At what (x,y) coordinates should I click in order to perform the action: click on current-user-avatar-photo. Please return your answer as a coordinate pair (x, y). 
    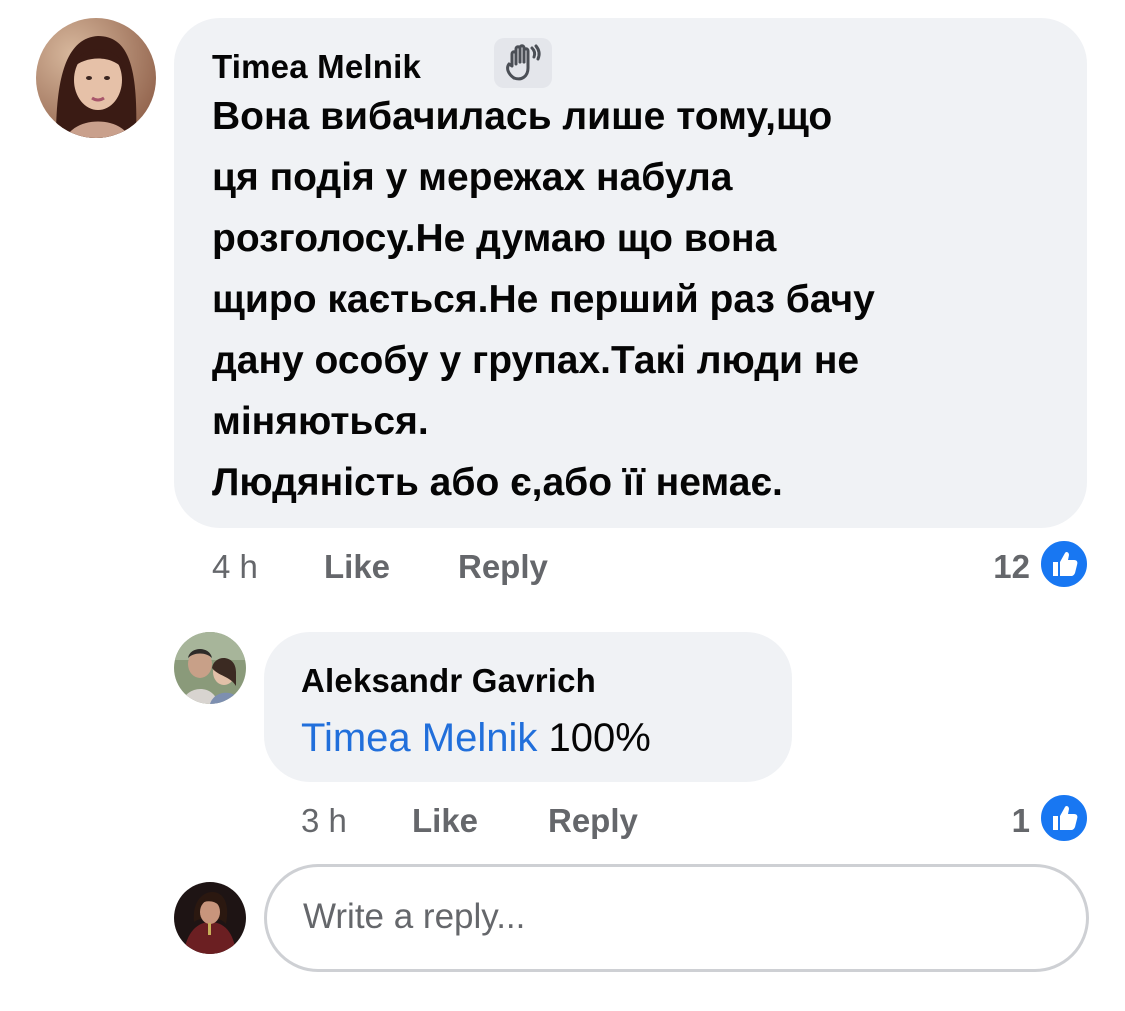
    Looking at the image, I should click on (210, 918).